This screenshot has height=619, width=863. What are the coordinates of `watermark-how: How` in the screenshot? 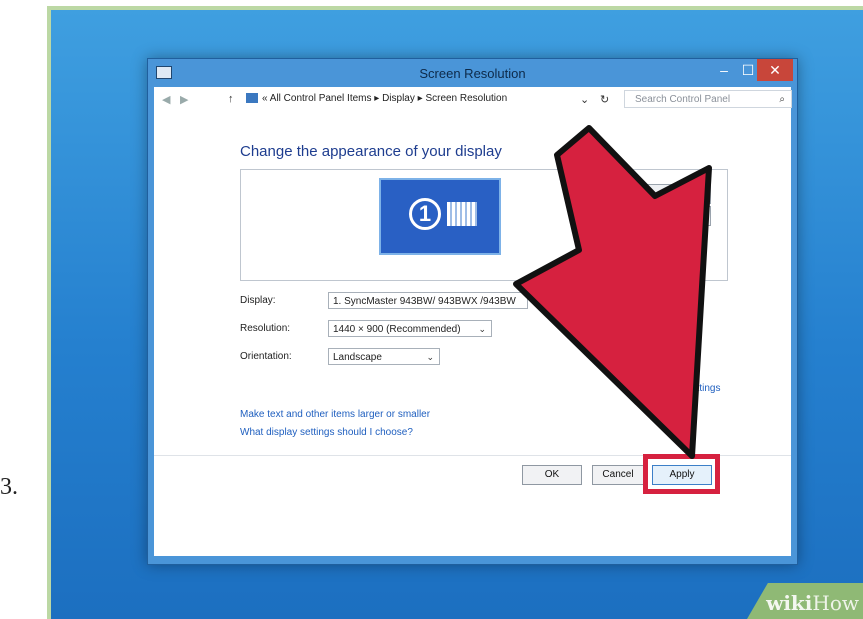 It's located at (835, 603).